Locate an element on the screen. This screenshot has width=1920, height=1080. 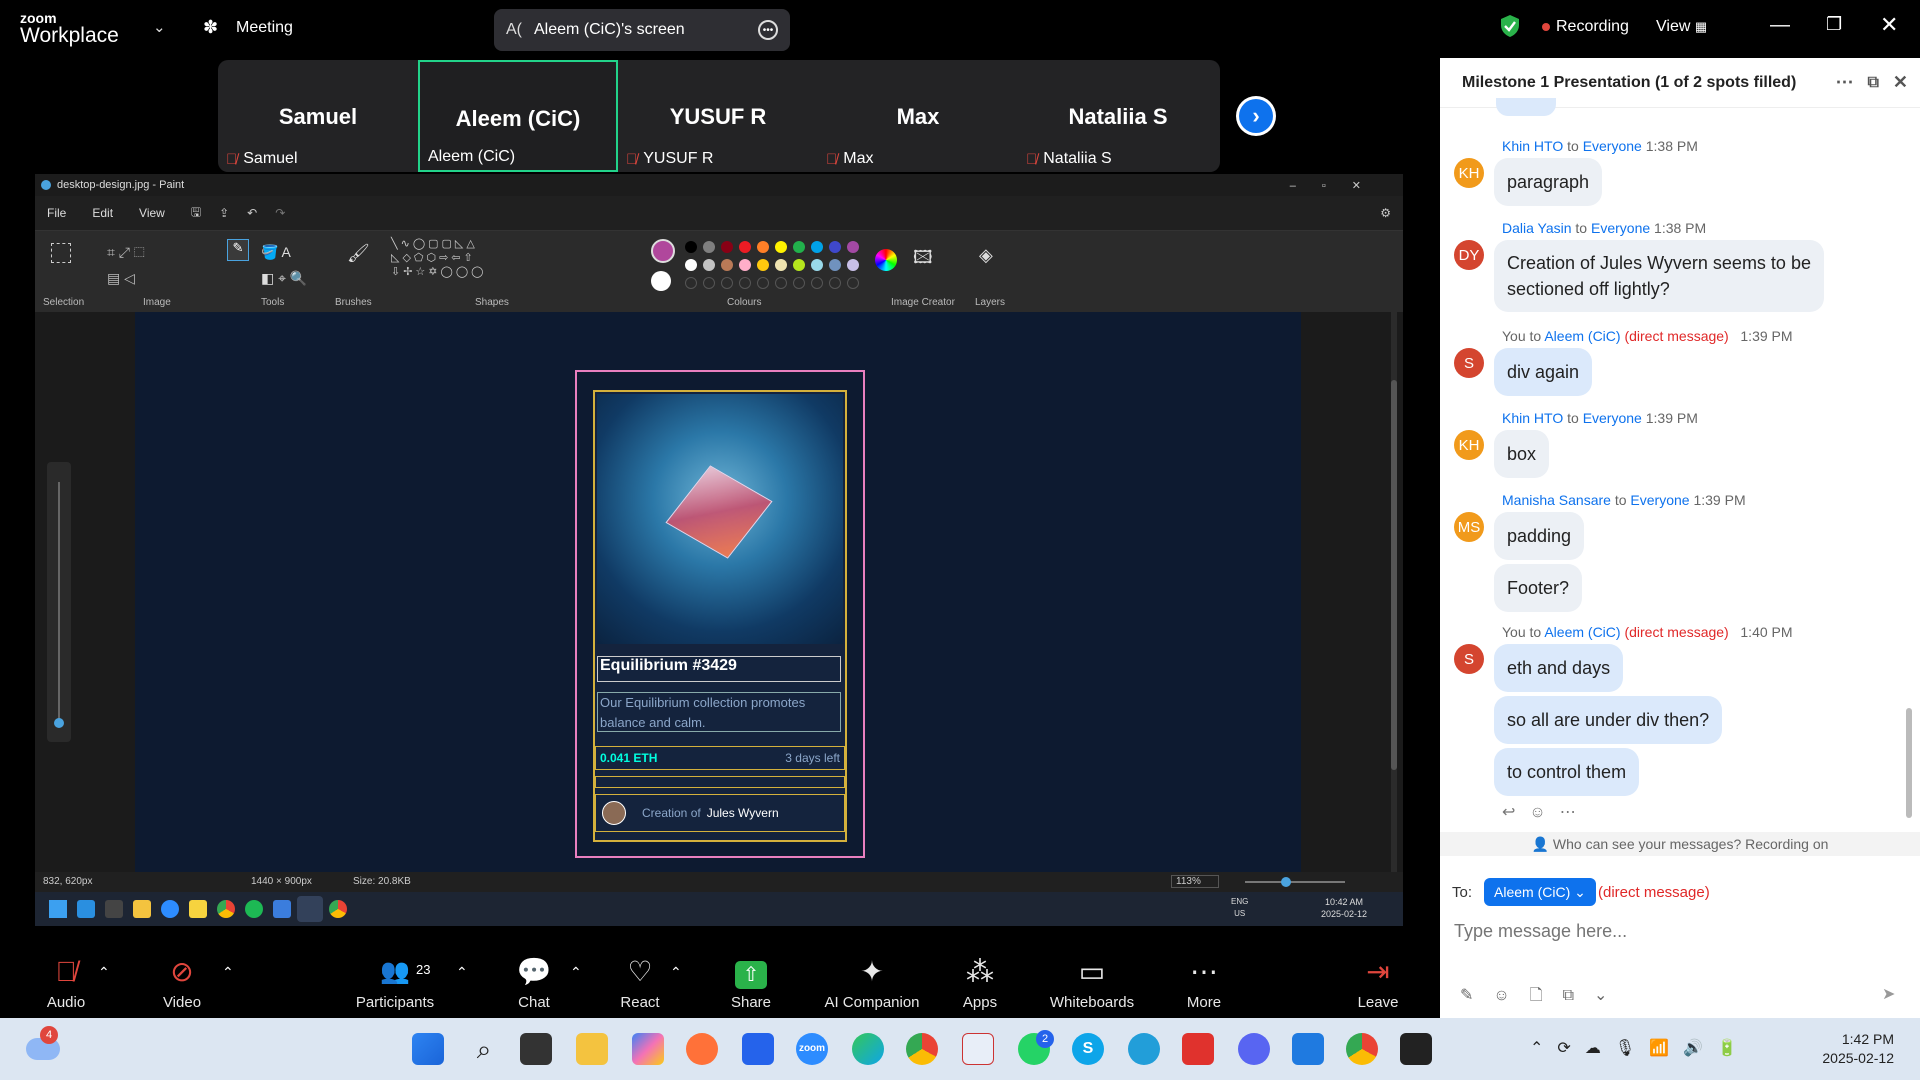
chat-button: 💬 Chat is located at coordinates (534, 982).